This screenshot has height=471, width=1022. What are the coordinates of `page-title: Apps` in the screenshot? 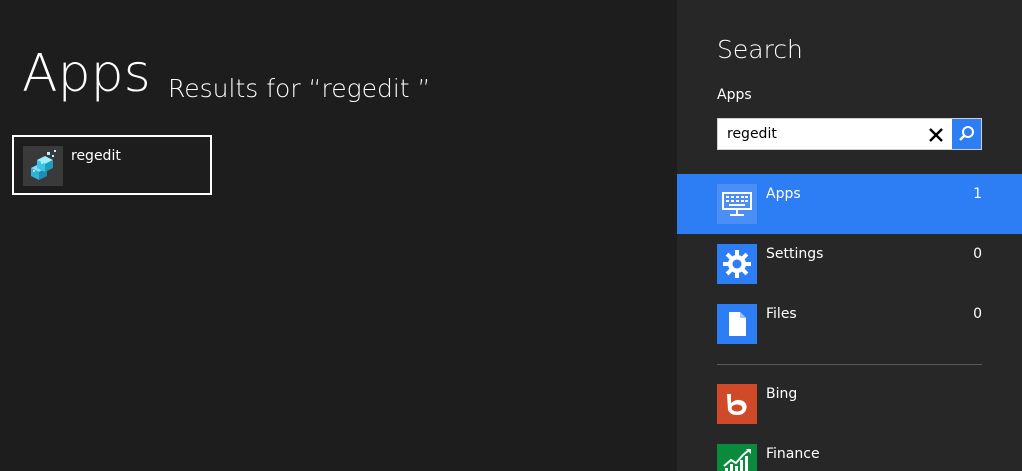 It's located at (86, 74).